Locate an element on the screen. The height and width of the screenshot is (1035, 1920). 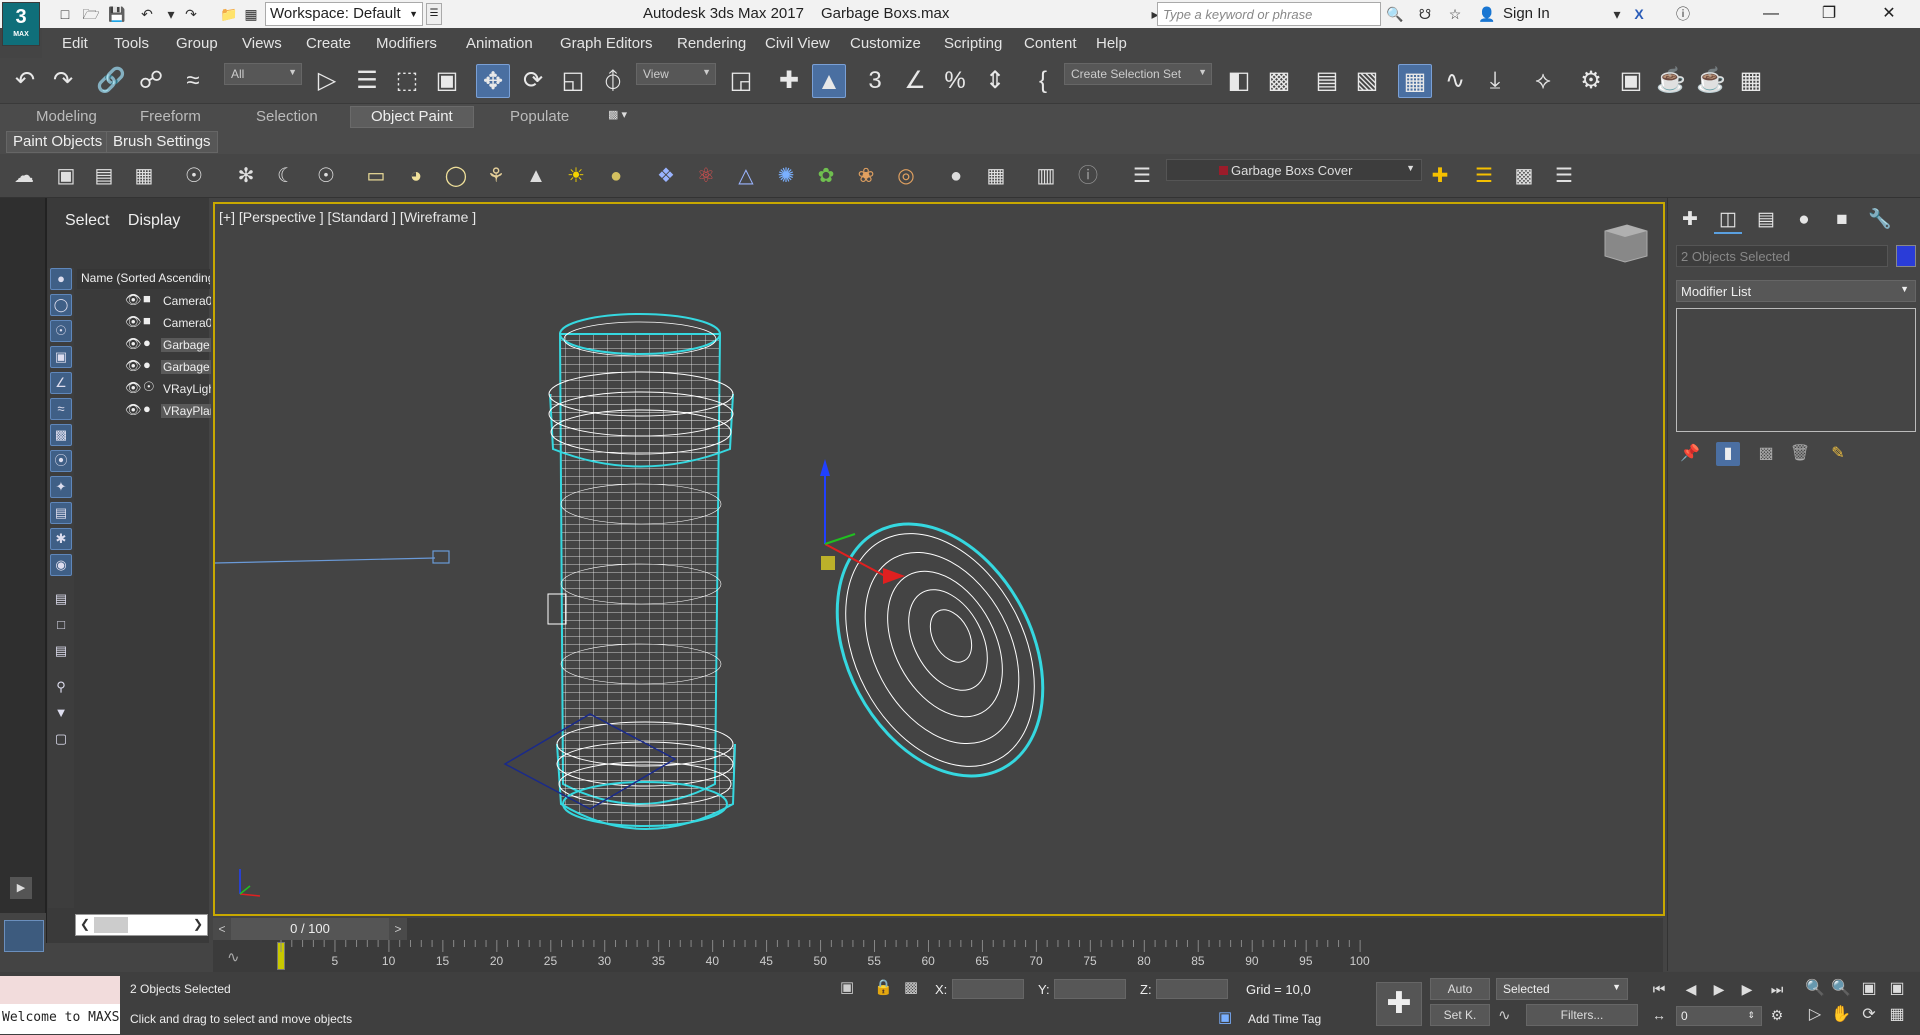
tab-selection: Selection is located at coordinates (287, 116).